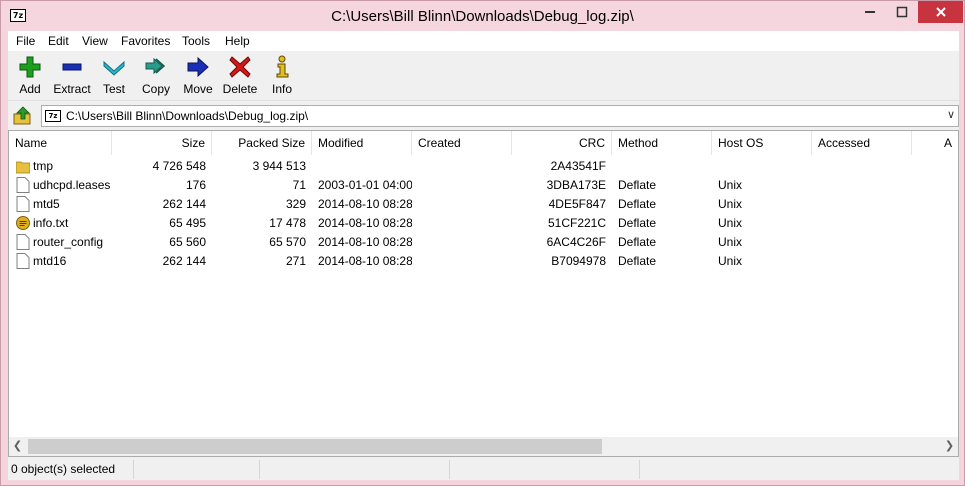  What do you see at coordinates (72, 67) in the screenshot?
I see `minus-icon` at bounding box center [72, 67].